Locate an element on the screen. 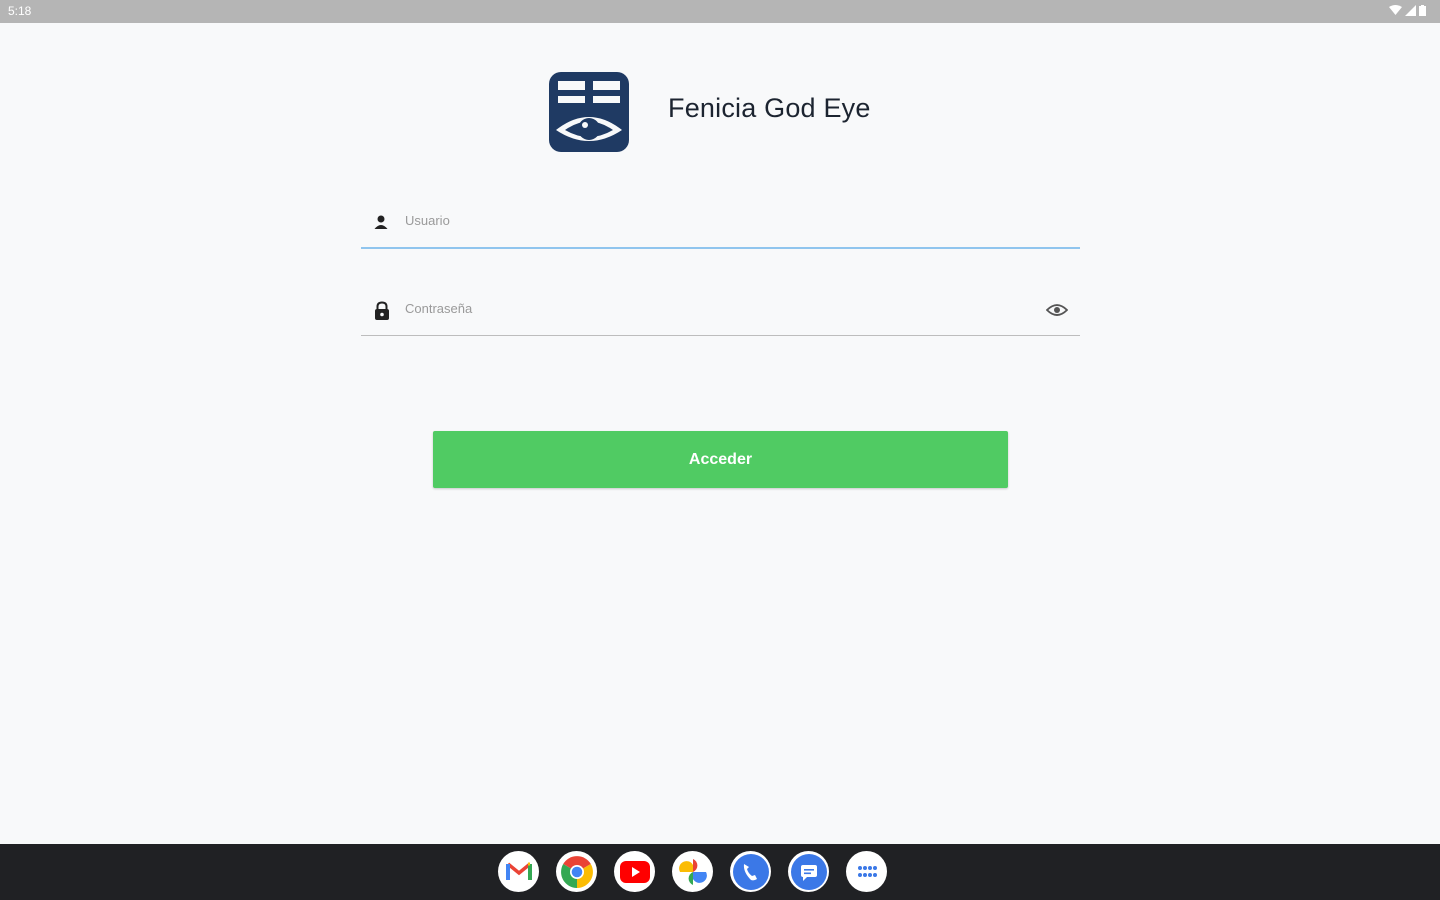 The image size is (1440, 900). status-bar: 5:18 is located at coordinates (720, 11).